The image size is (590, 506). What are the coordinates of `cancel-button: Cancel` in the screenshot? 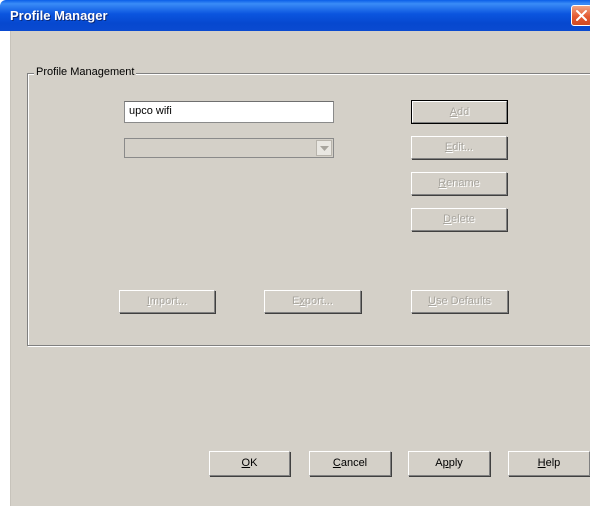 It's located at (350, 463).